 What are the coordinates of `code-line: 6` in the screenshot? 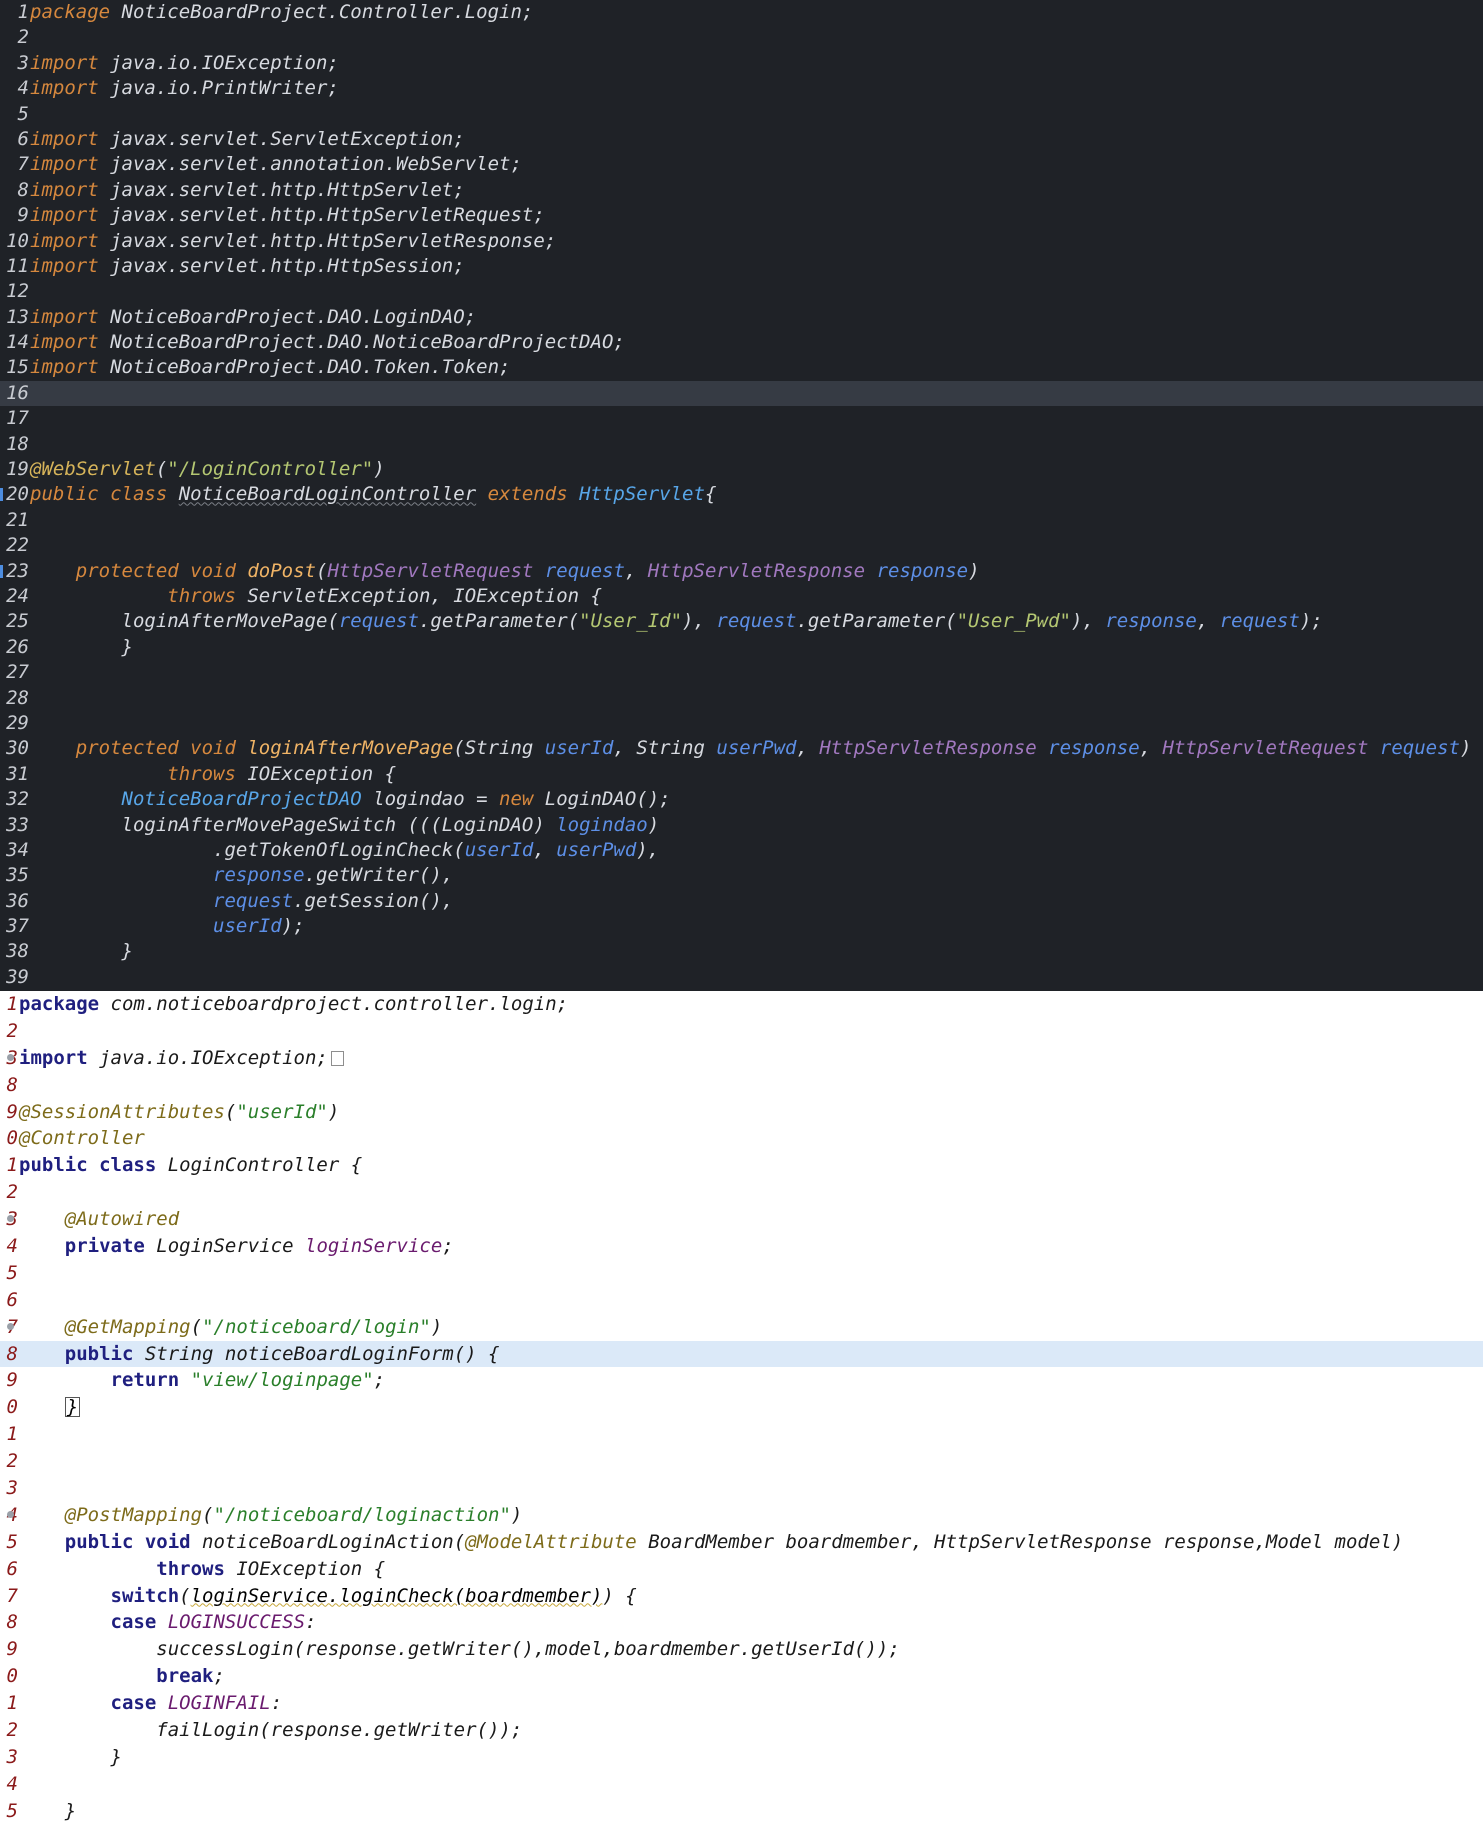 It's located at (741, 1300).